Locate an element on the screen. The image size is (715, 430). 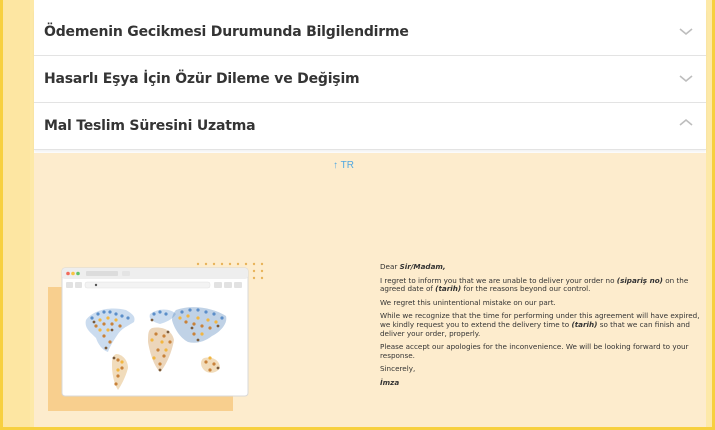
letter-greeting: Dear Sir/Madam, is located at coordinates (545, 267).